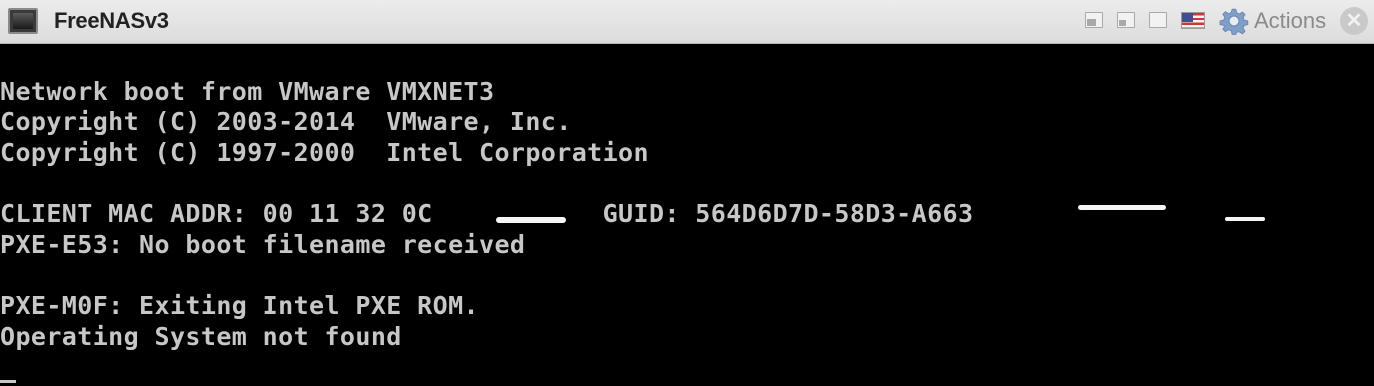 Image resolution: width=1374 pixels, height=386 pixels. Describe the element at coordinates (1234, 21) in the screenshot. I see `gear-icon` at that location.